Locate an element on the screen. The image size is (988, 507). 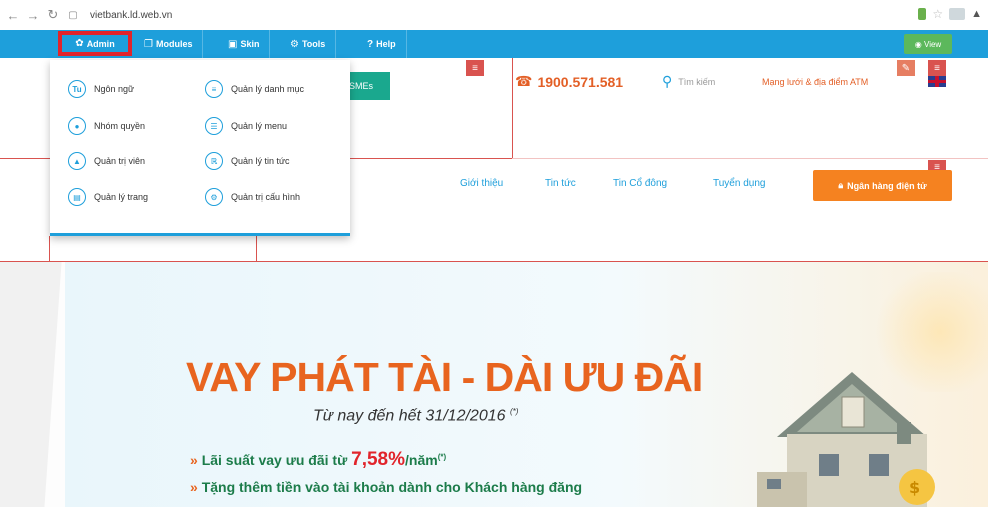
tools-label: Tools is located at coordinates (313, 44).